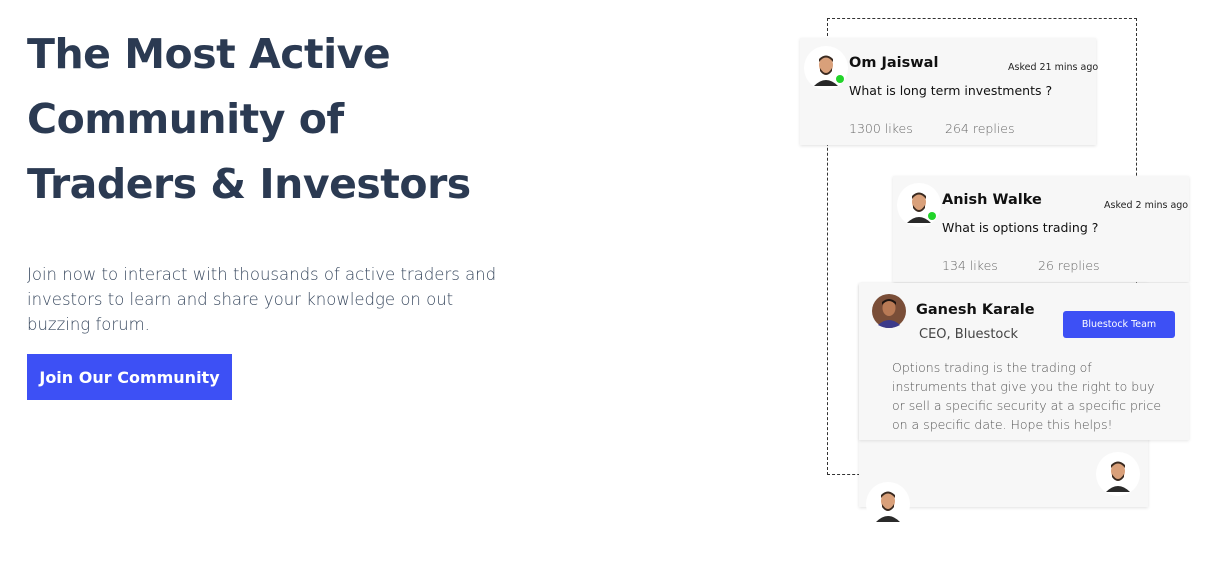 This screenshot has width=1231, height=572. What do you see at coordinates (894, 63) in the screenshot?
I see `post-author-name: Om Jaiswal` at bounding box center [894, 63].